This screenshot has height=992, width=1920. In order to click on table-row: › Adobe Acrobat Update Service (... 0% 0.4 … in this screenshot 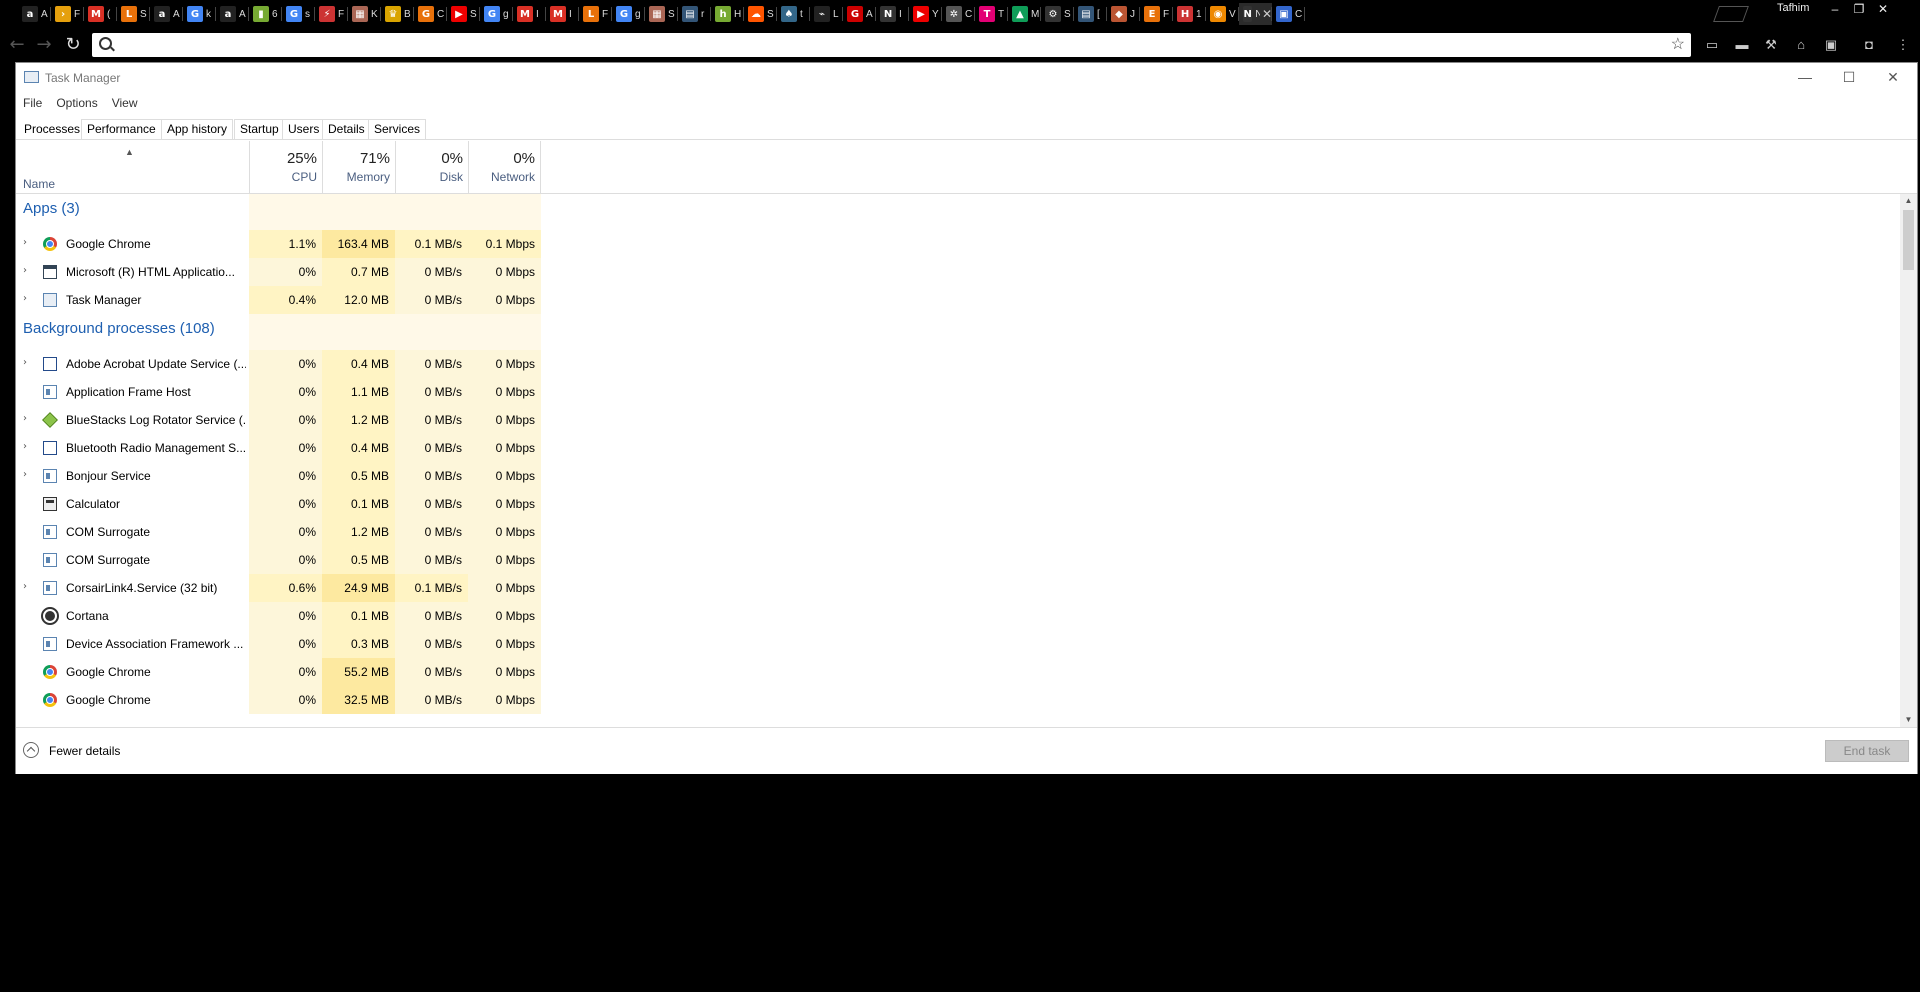, I will do `click(281, 364)`.